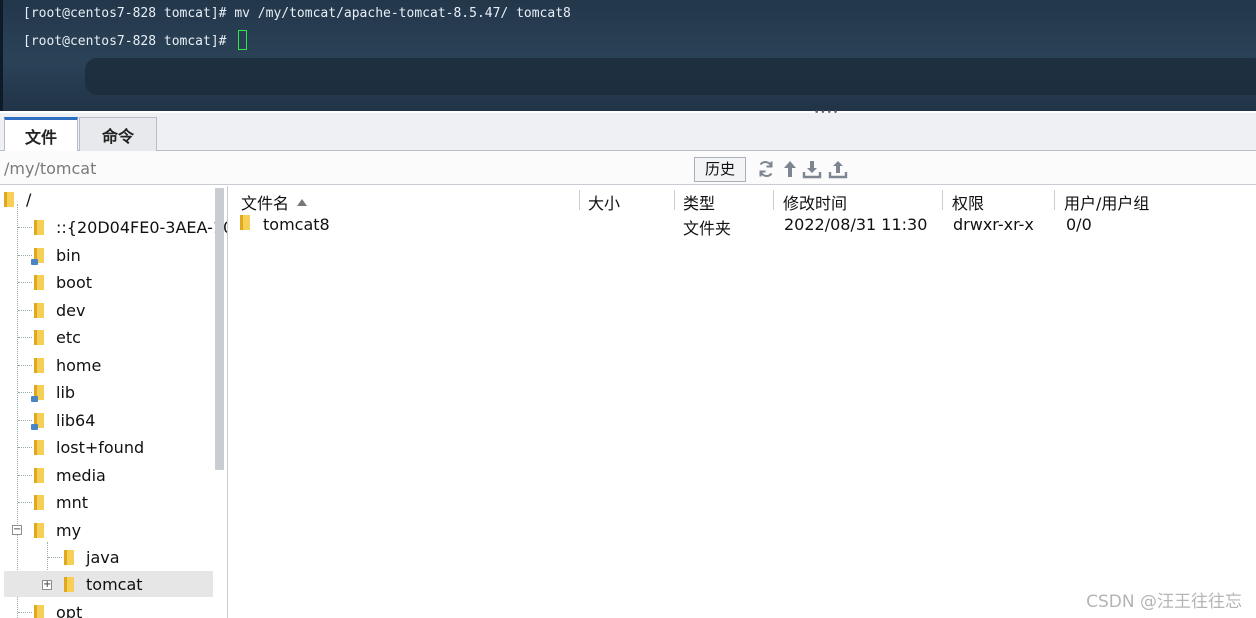 Image resolution: width=1256 pixels, height=618 pixels. I want to click on tree-item-etc: etc, so click(57, 337).